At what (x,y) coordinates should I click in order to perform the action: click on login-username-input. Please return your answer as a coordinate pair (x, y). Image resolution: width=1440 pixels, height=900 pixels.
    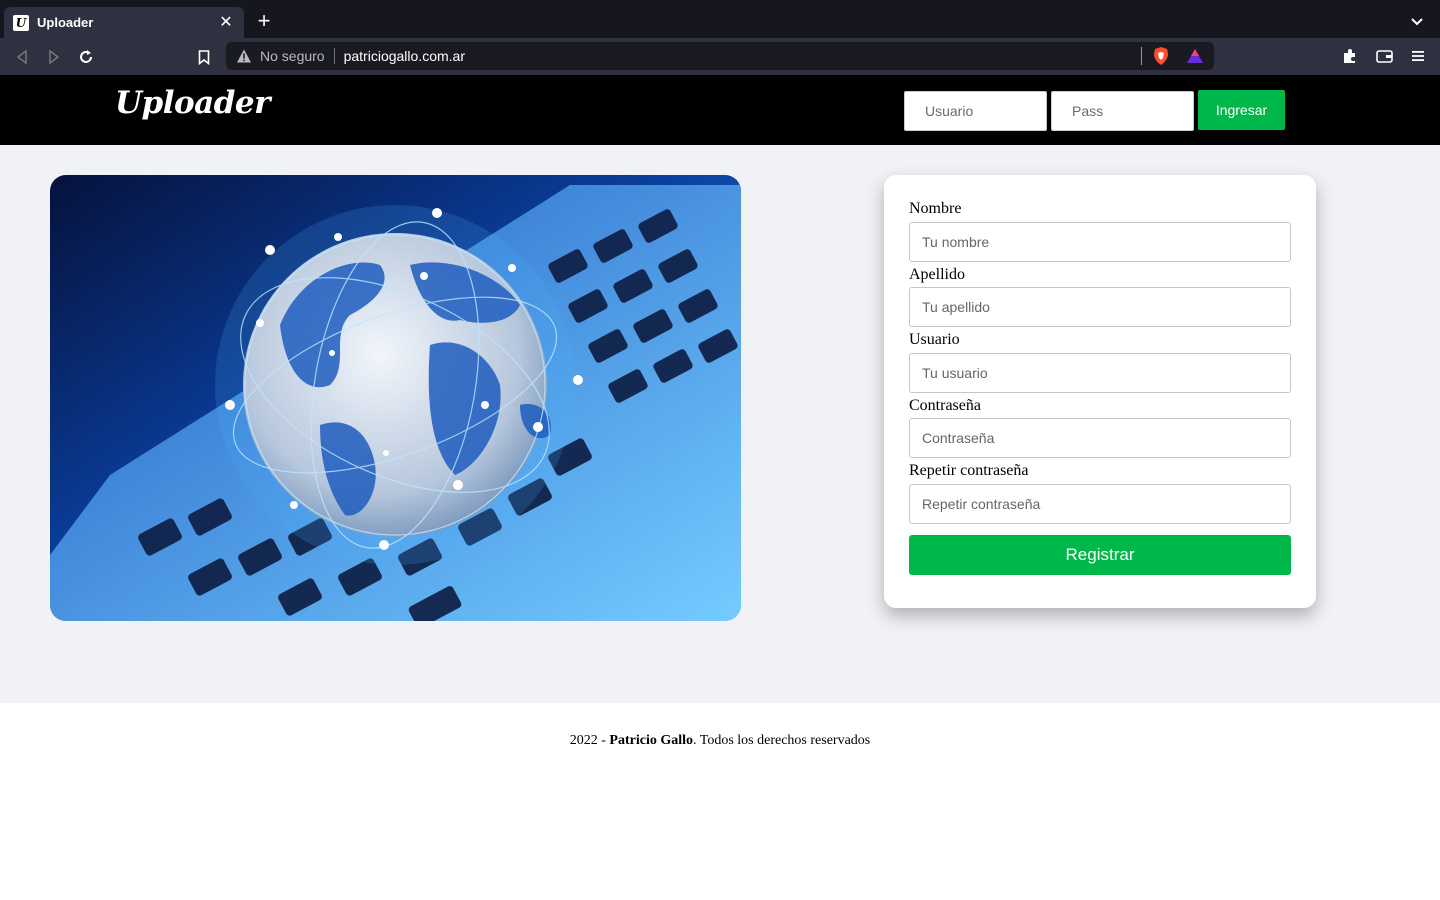
    Looking at the image, I should click on (975, 111).